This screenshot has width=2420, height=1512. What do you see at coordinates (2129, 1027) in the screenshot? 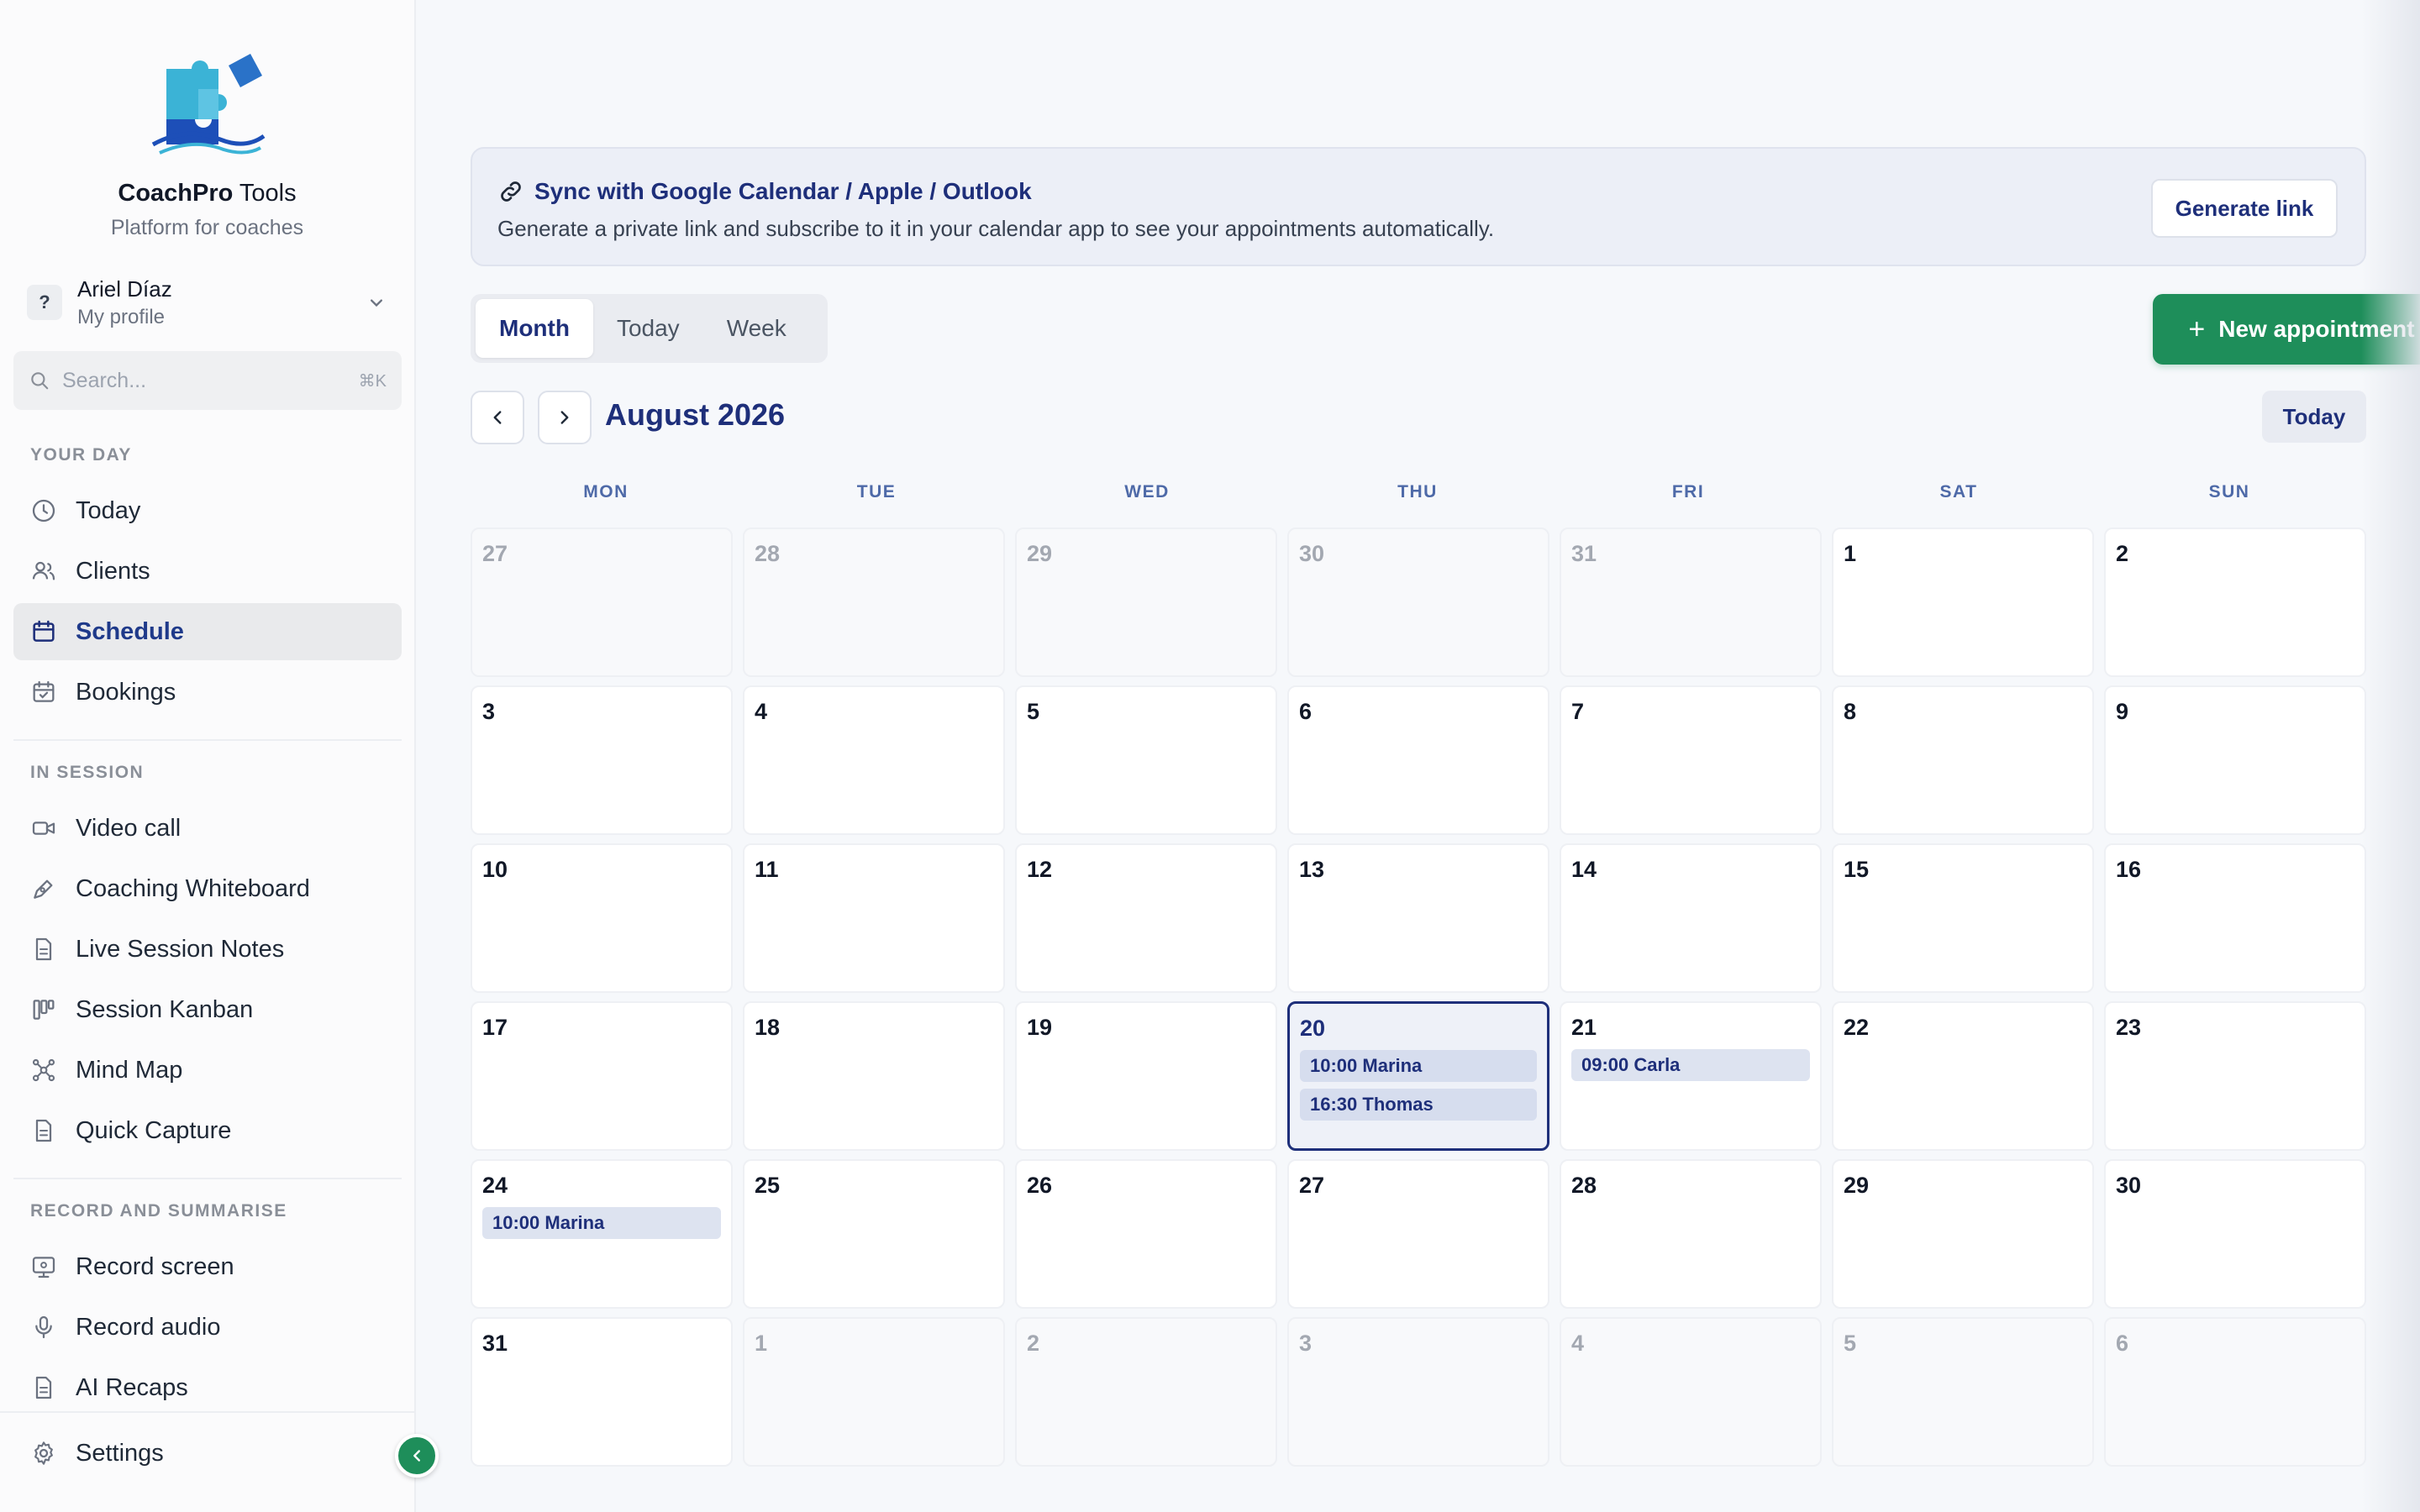
I see `day-number: 23` at bounding box center [2129, 1027].